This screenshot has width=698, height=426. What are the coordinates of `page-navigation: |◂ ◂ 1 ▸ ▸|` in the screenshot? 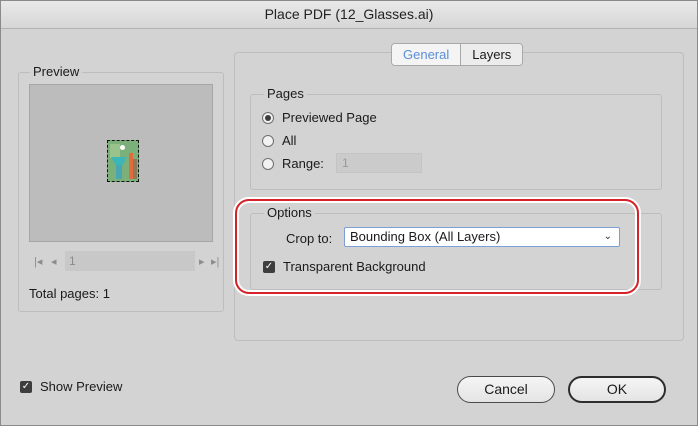 It's located at (126, 262).